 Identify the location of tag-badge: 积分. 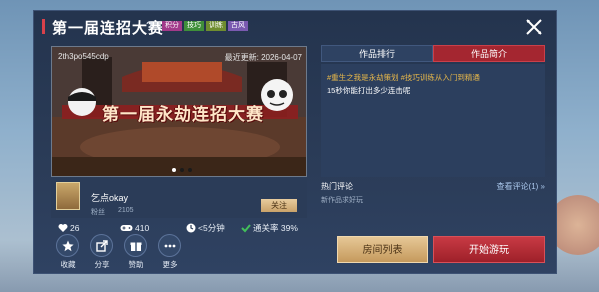
(172, 26).